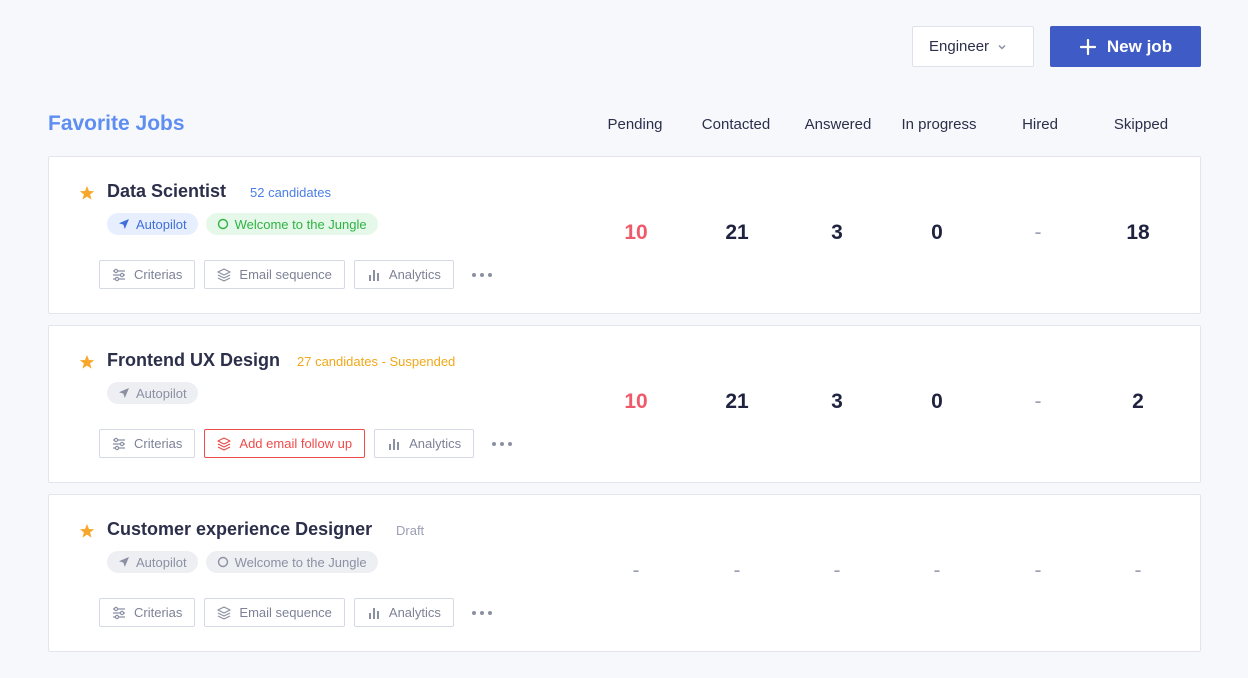  Describe the element at coordinates (193, 360) in the screenshot. I see `job-title: Frontend UX Design` at that location.